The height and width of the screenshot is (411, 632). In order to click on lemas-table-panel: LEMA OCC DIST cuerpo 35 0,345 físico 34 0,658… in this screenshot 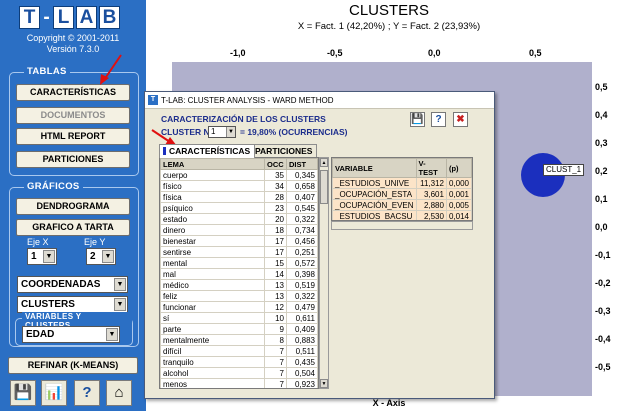, I will do `click(239, 273)`.